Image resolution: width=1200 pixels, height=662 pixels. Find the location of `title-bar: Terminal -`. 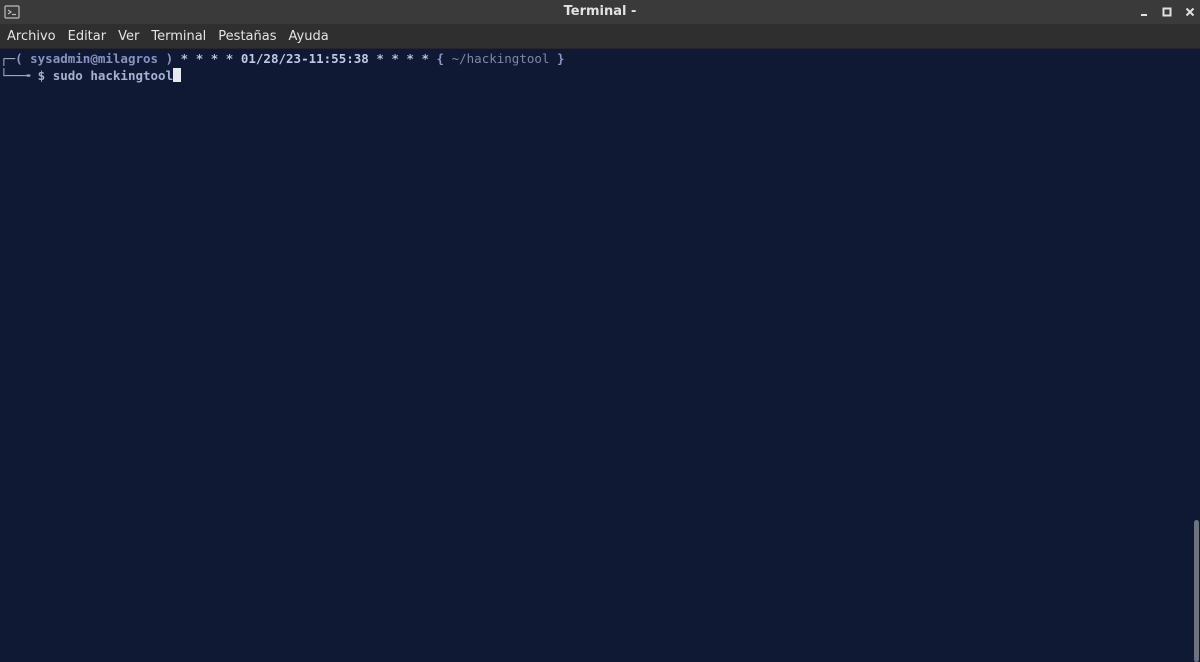

title-bar: Terminal - is located at coordinates (600, 12).